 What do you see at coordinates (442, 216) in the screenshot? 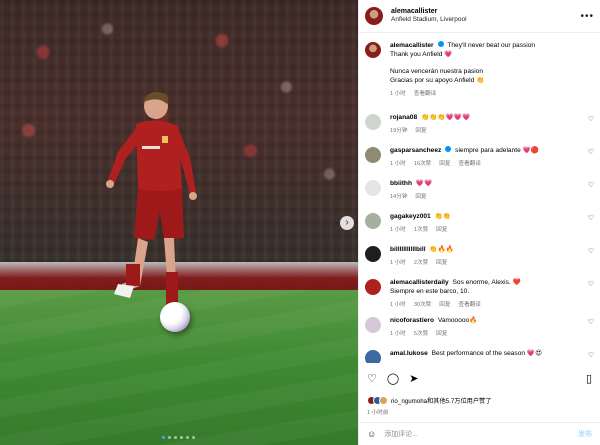
I see `comment-text: 👏👏` at bounding box center [442, 216].